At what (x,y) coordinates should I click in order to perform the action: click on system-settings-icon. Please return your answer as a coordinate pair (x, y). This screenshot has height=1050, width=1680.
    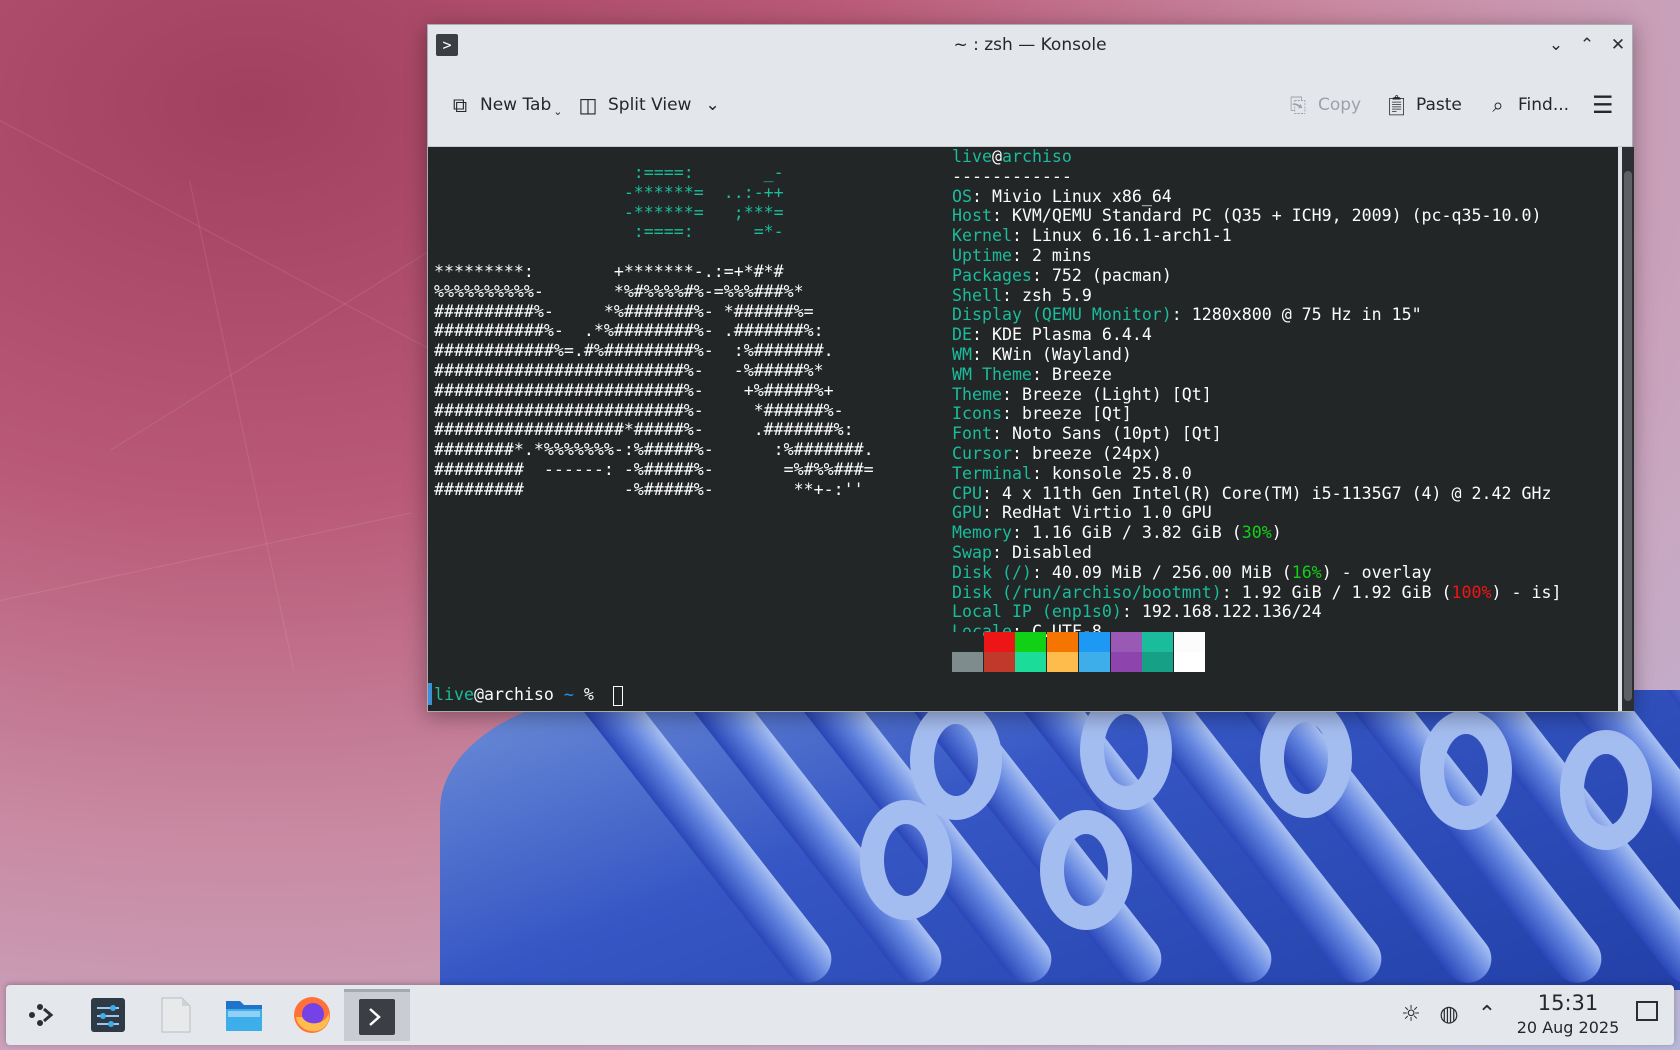
    Looking at the image, I should click on (108, 1015).